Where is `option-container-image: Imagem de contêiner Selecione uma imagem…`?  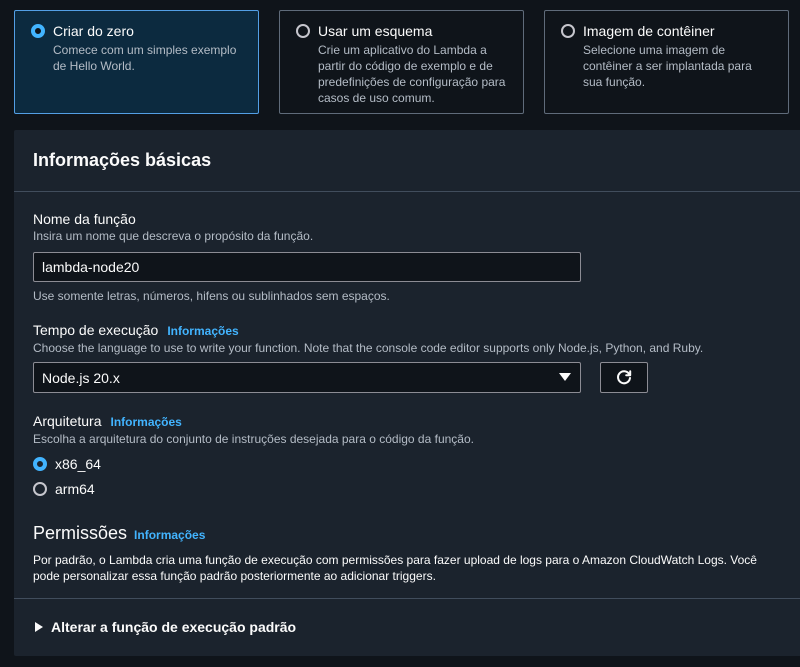 option-container-image: Imagem de contêiner Selecione uma imagem… is located at coordinates (666, 62).